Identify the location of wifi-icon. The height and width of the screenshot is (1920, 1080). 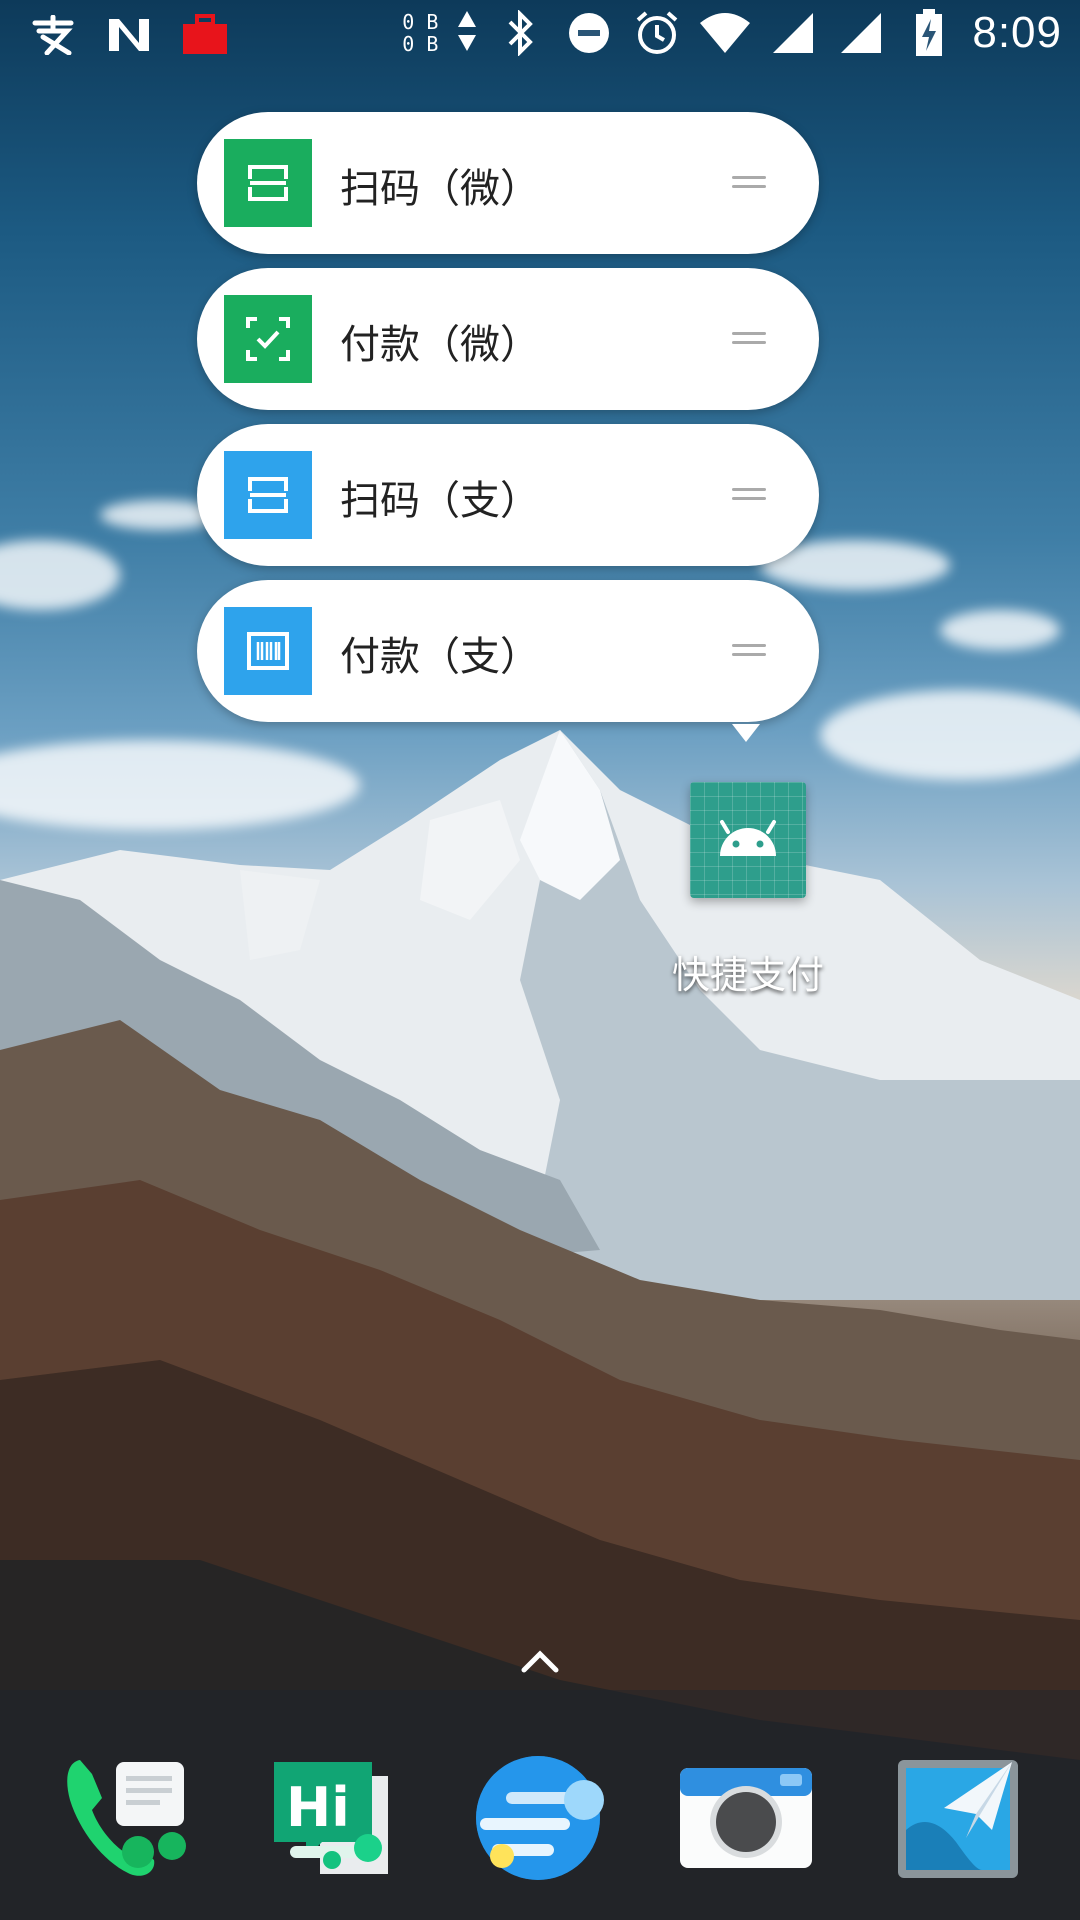
(725, 33).